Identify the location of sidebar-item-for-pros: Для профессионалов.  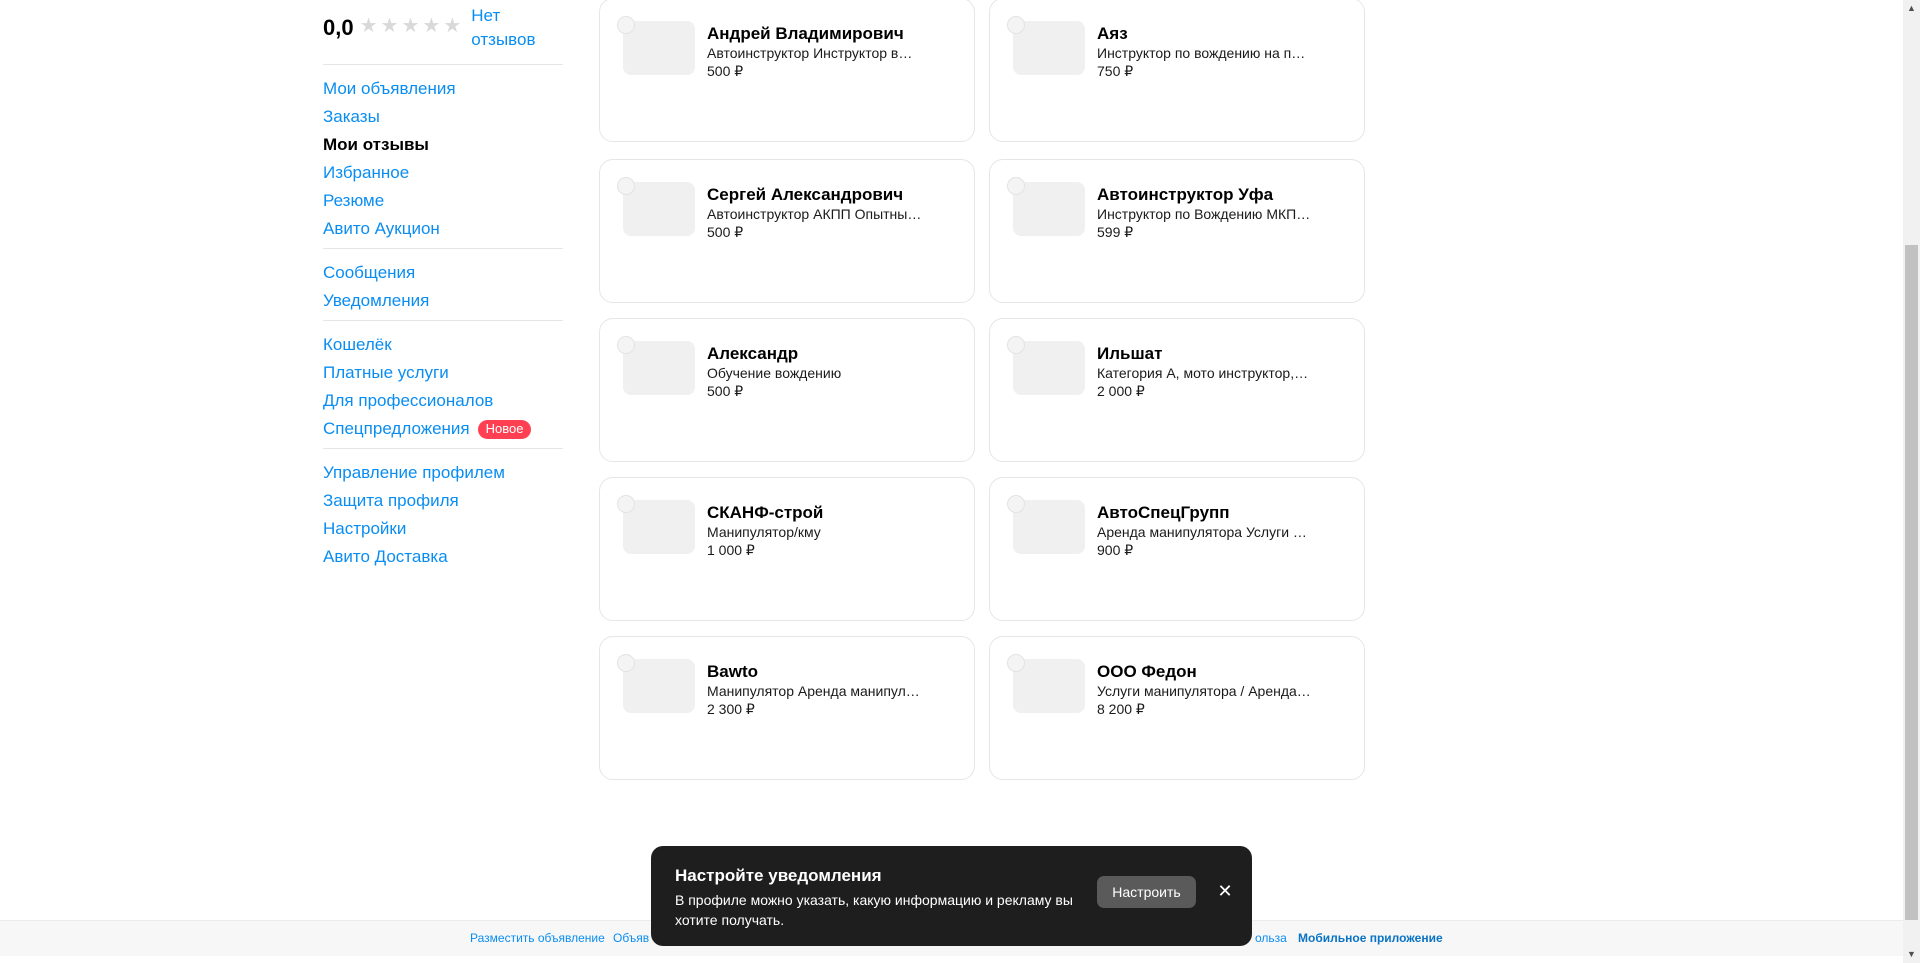
(443, 401).